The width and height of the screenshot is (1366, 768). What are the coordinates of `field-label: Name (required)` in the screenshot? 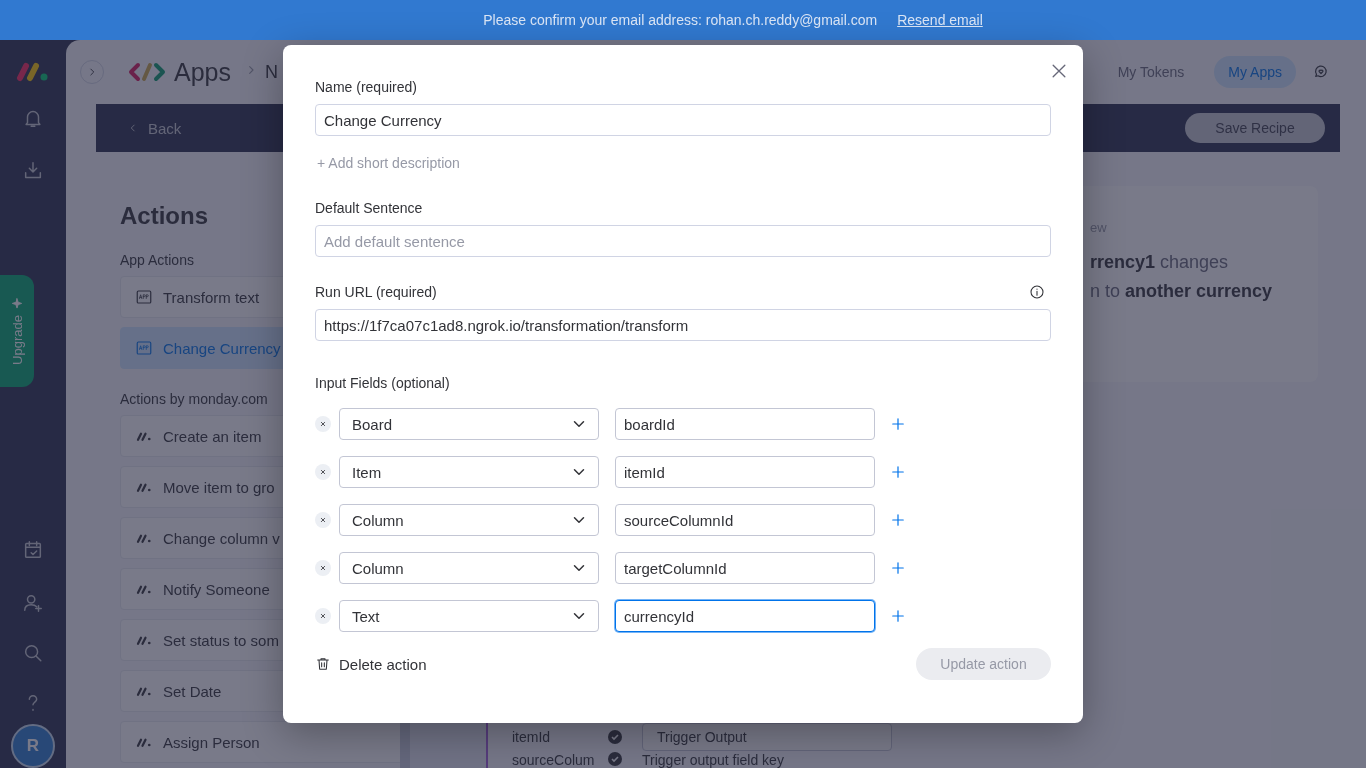 It's located at (366, 87).